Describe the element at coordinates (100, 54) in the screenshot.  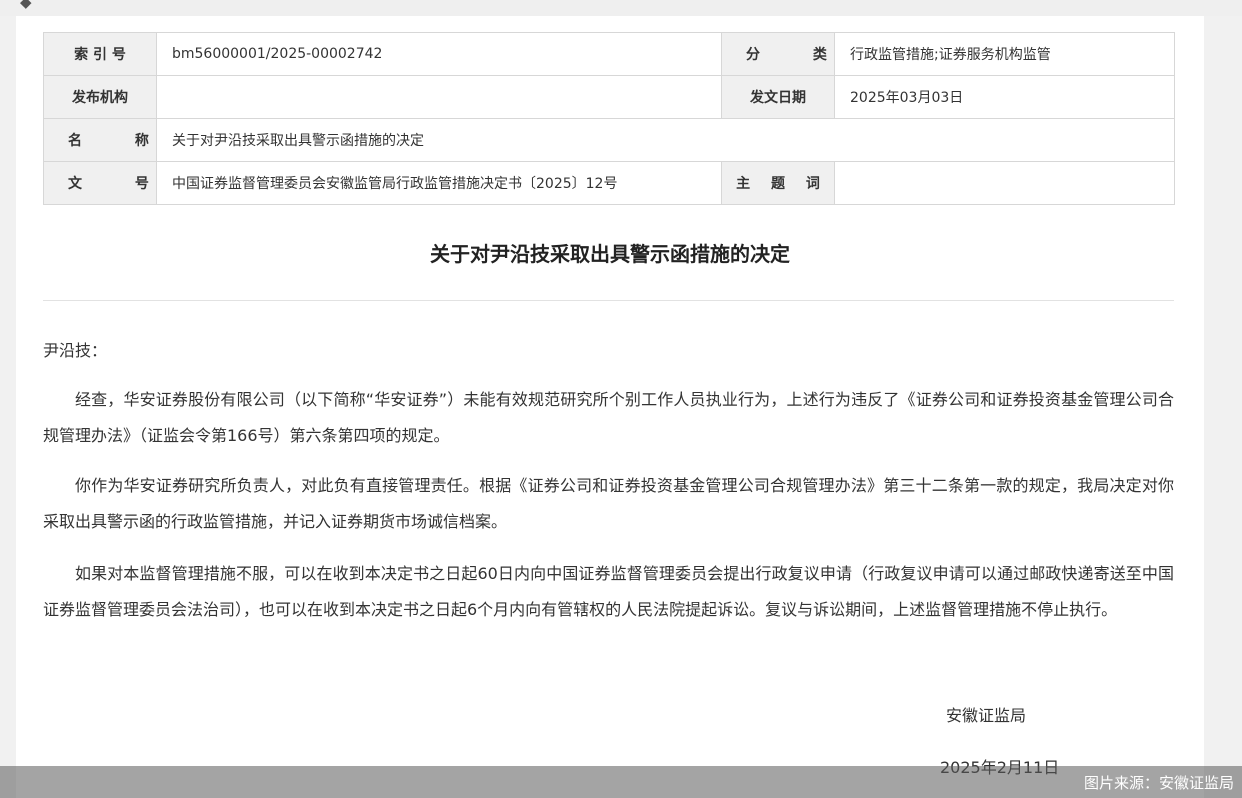
I see `index-number-label: 索 引 号` at that location.